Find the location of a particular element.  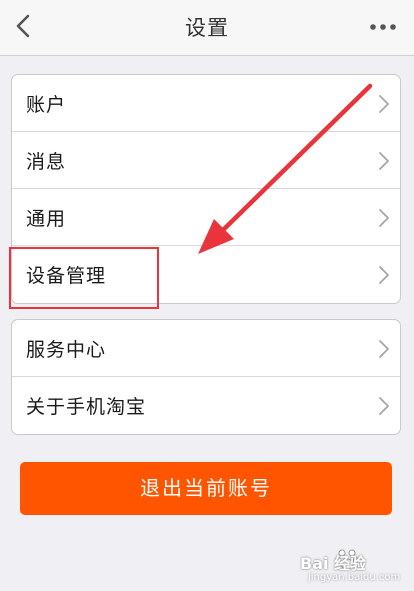

watermark-text: Bai 经验 is located at coordinates (333, 563).